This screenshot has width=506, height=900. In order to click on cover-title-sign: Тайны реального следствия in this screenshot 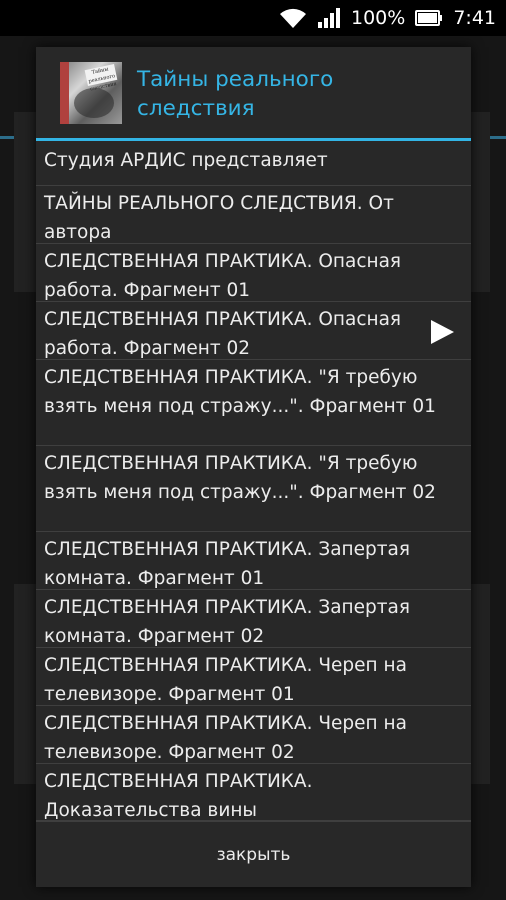, I will do `click(101, 78)`.